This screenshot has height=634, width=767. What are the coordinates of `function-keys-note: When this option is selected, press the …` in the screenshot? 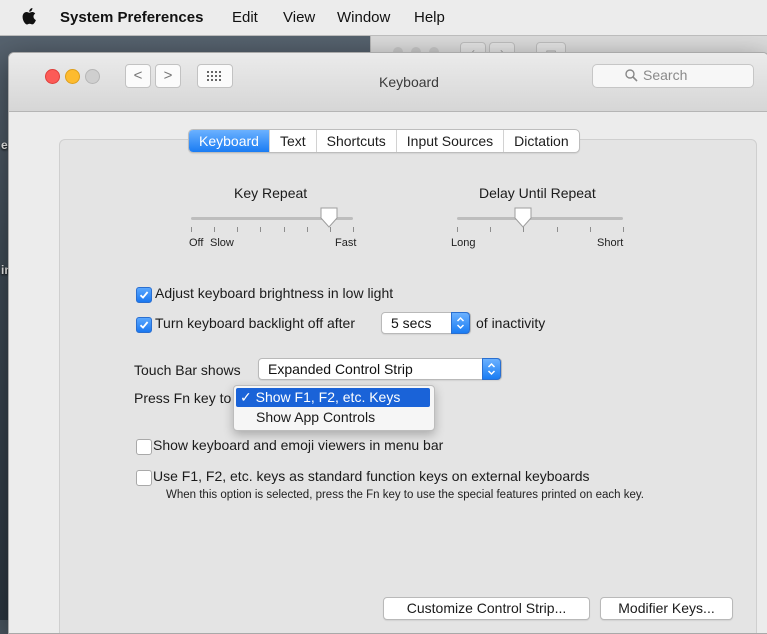 It's located at (405, 495).